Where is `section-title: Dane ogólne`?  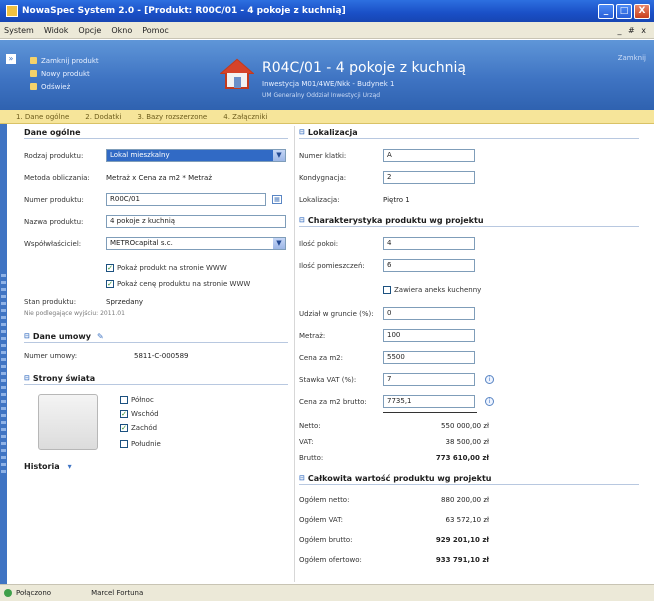 section-title: Dane ogólne is located at coordinates (52, 132).